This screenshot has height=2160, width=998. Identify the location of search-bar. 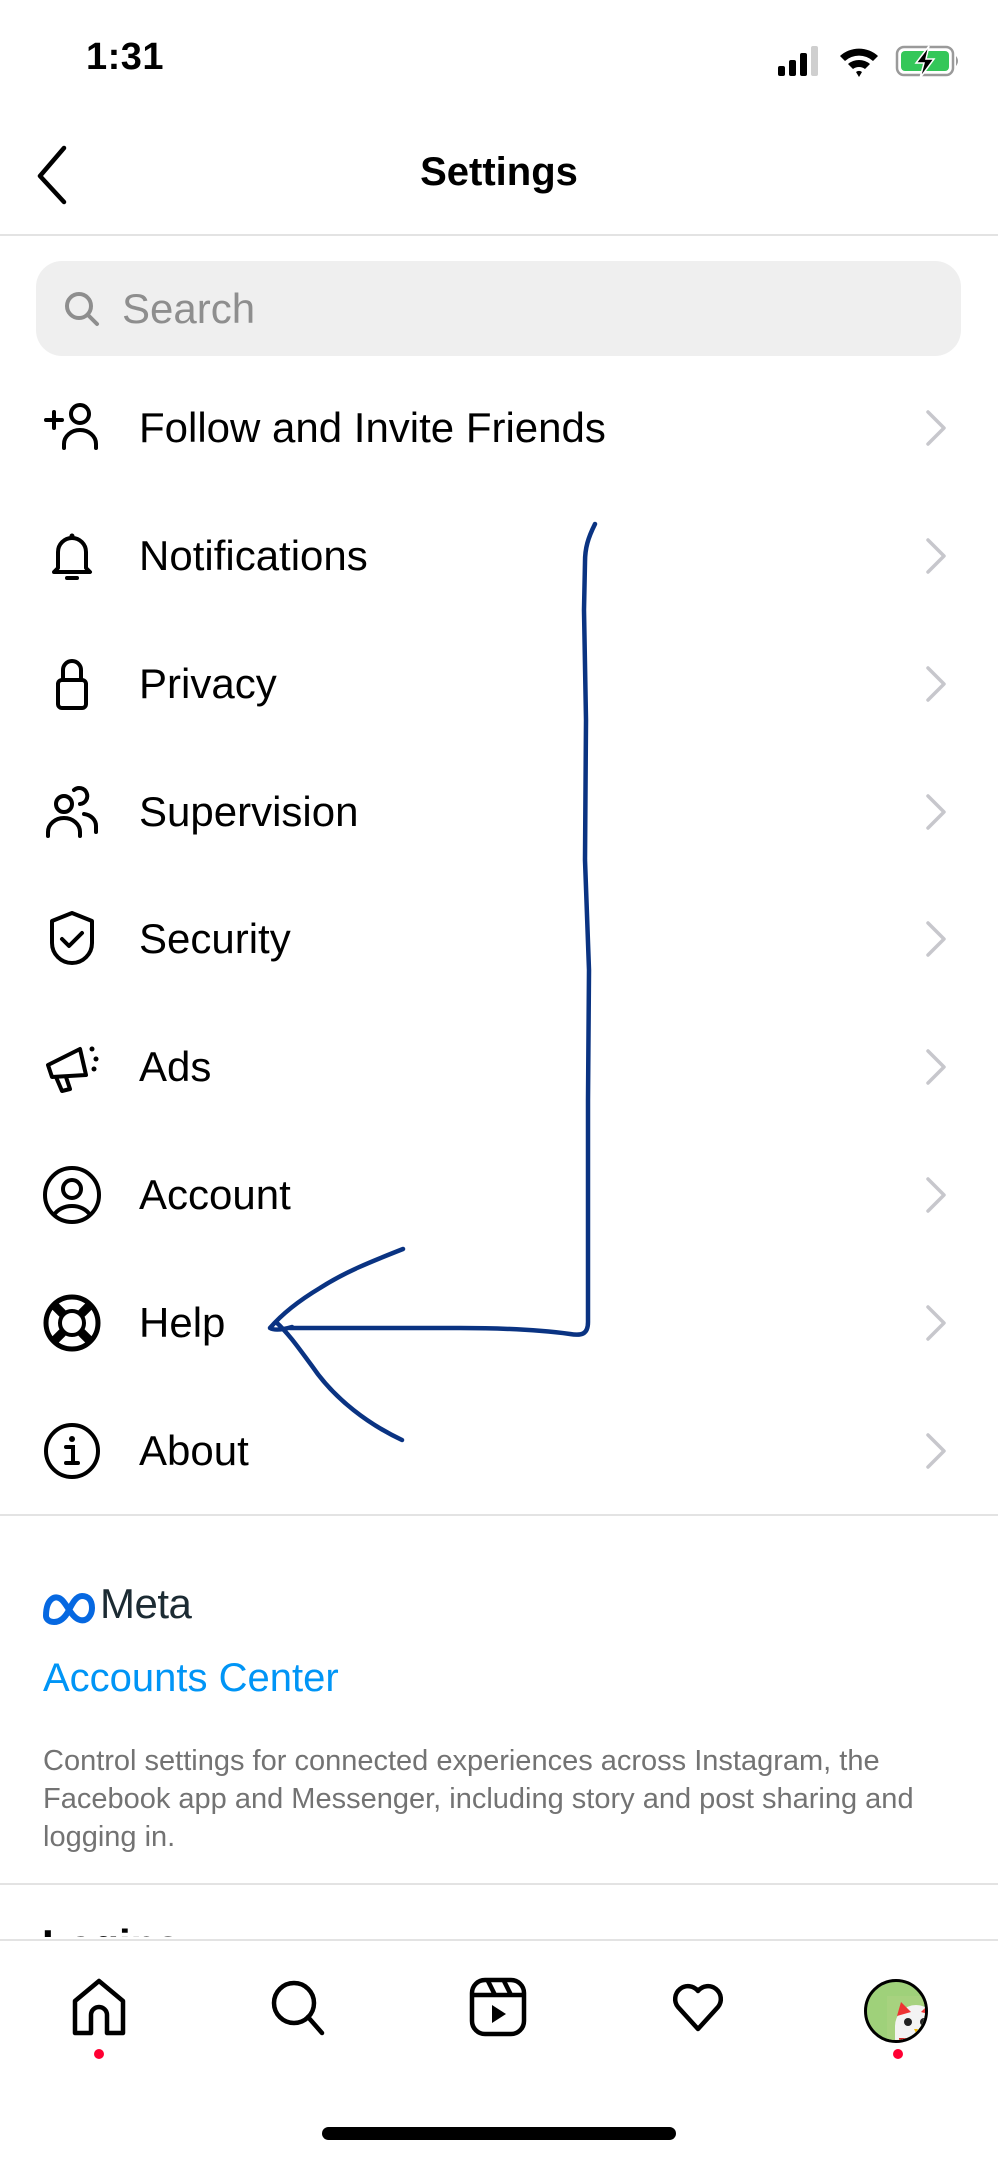
(498, 308).